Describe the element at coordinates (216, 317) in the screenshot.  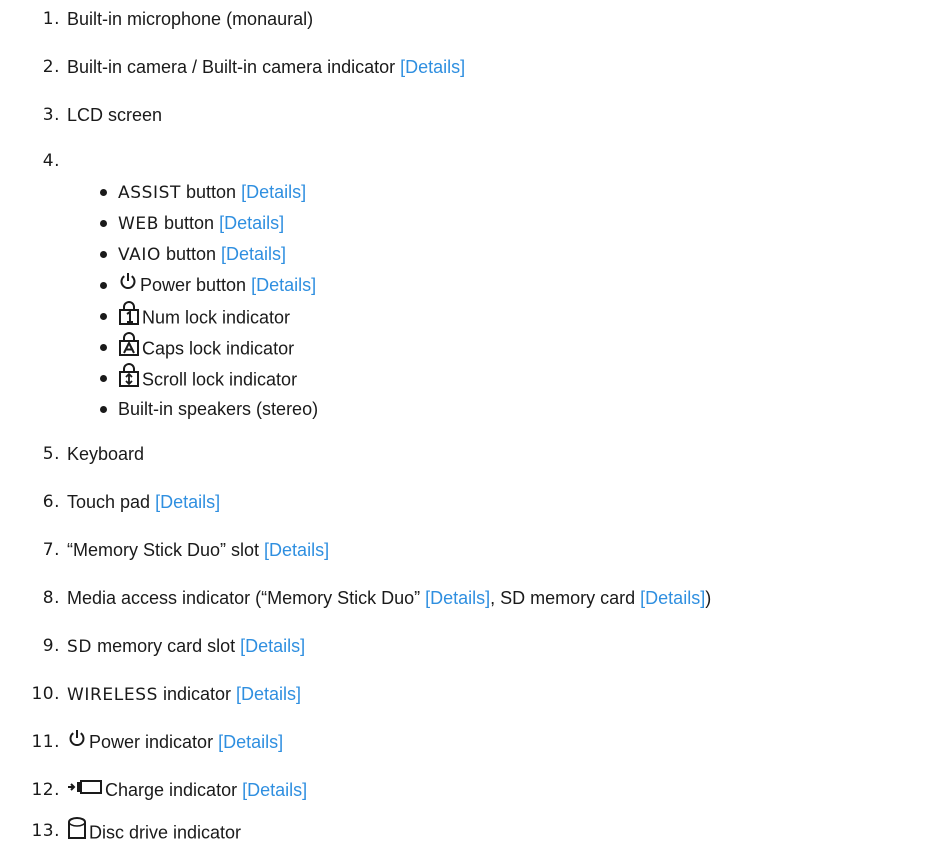
I see `item-text: Num lock indicator` at that location.